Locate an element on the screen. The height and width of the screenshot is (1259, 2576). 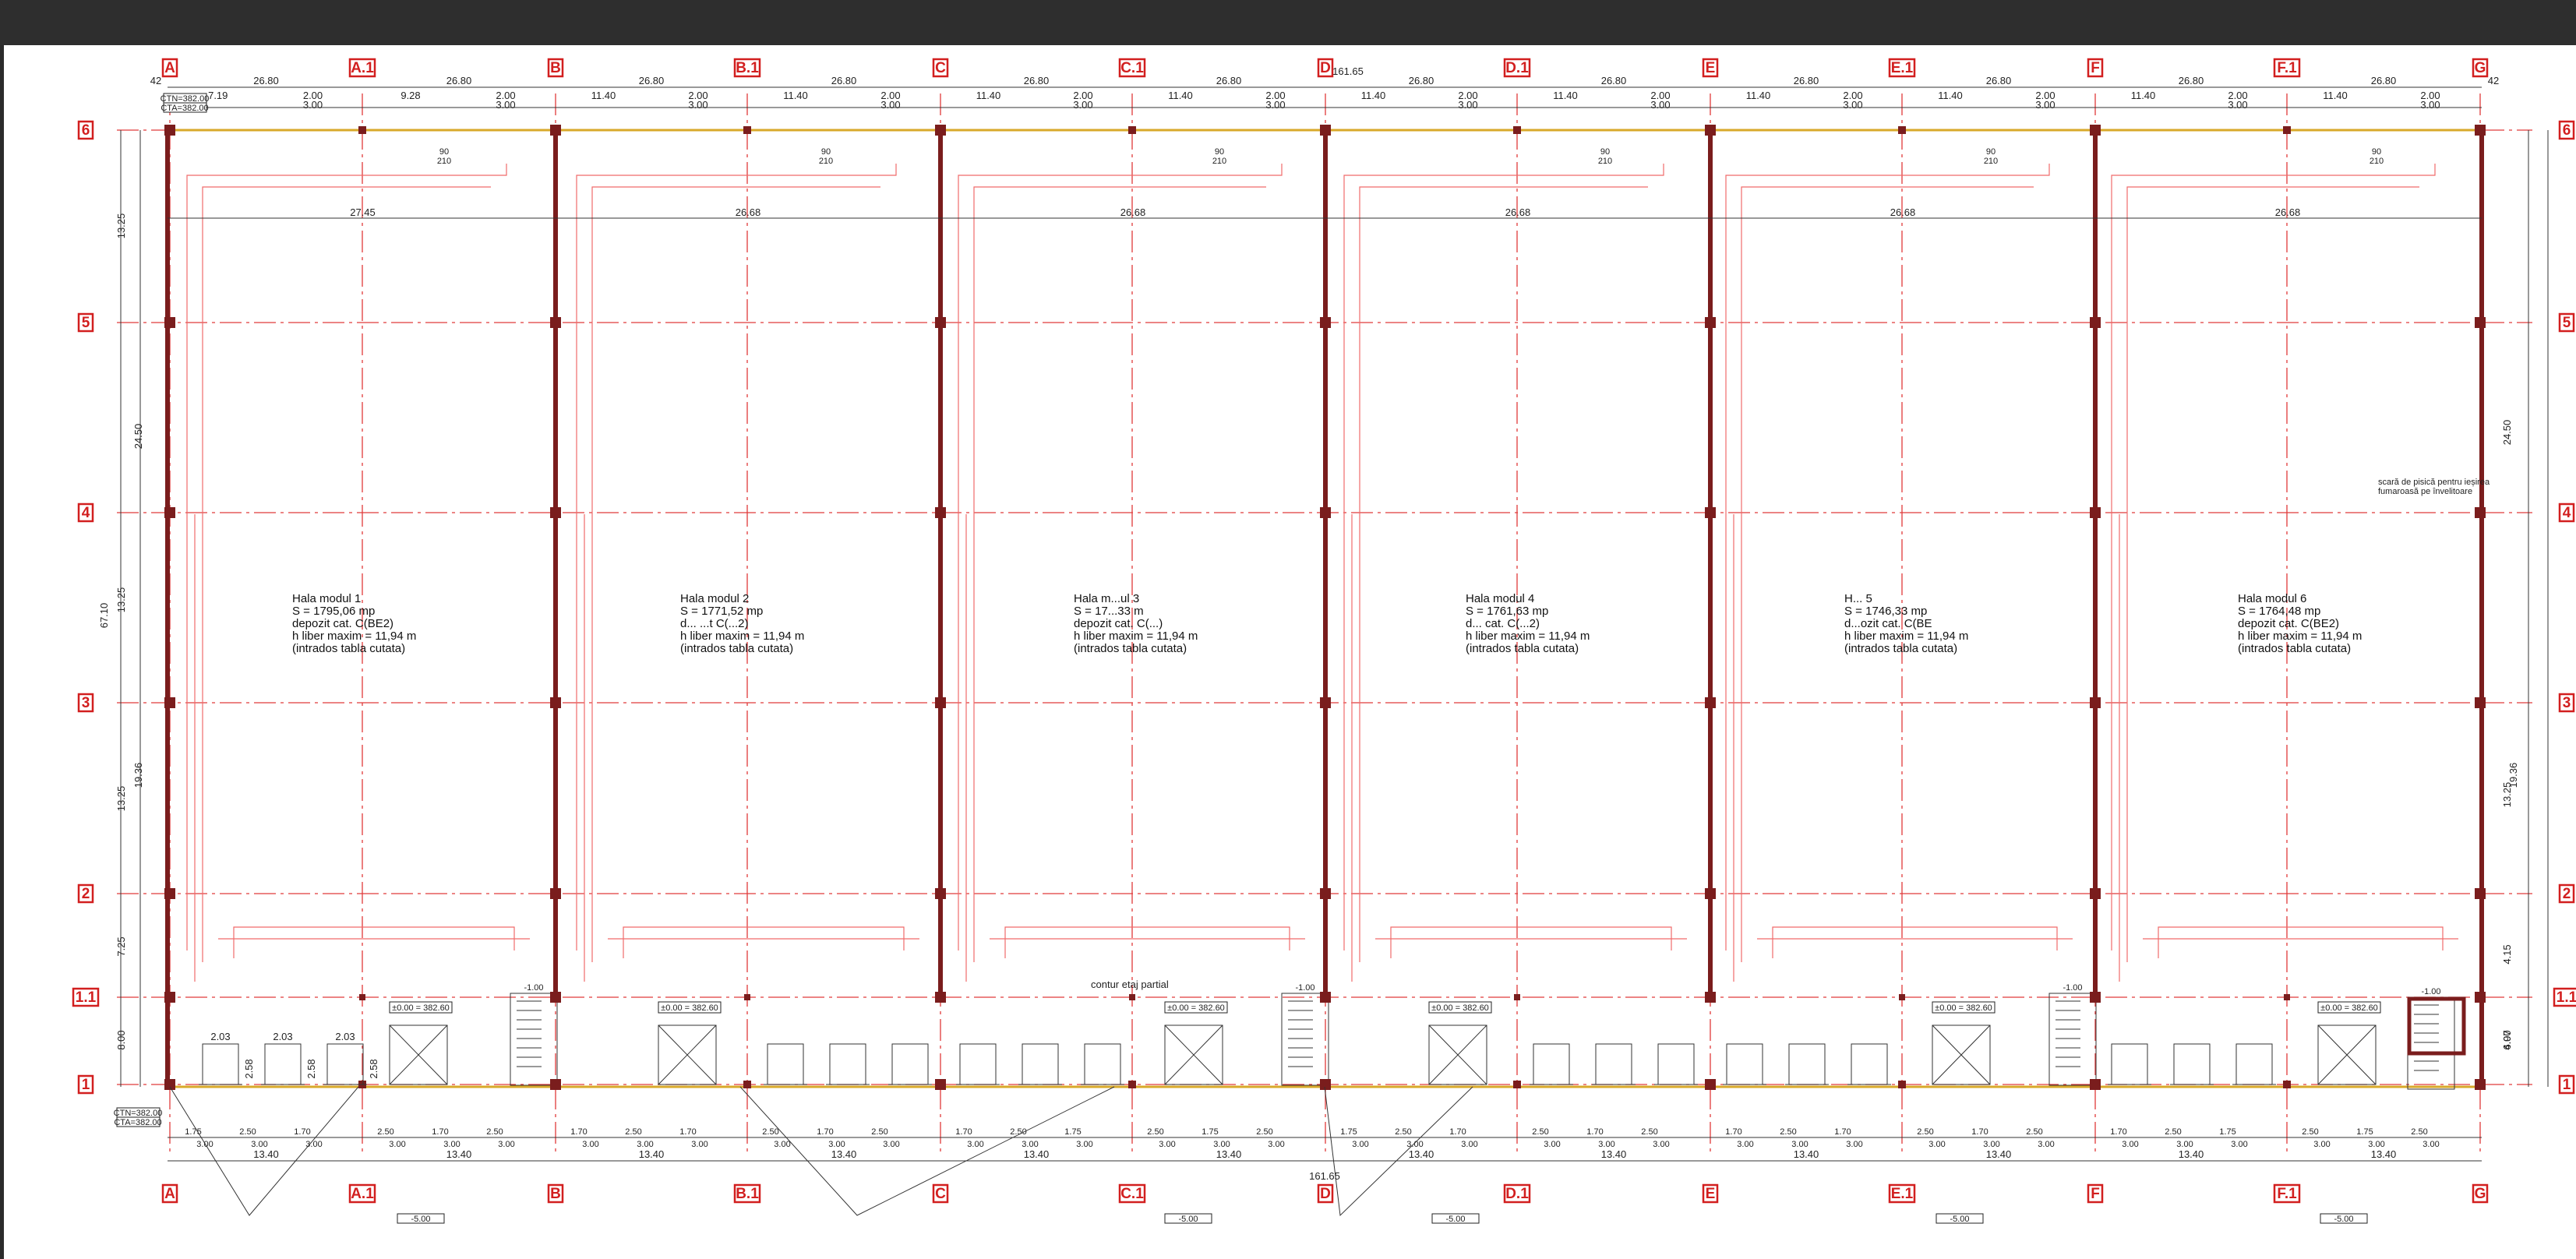
core-tag: -1.00 is located at coordinates (2430, 991).